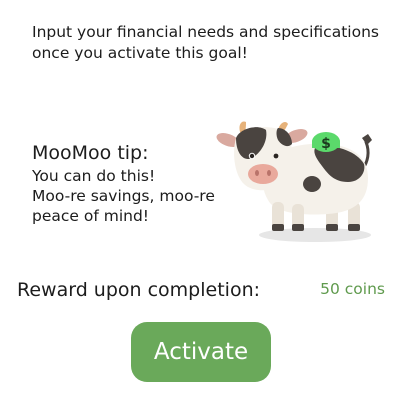 This screenshot has height=417, width=401. I want to click on dollar-sign-icon: $, so click(326, 142).